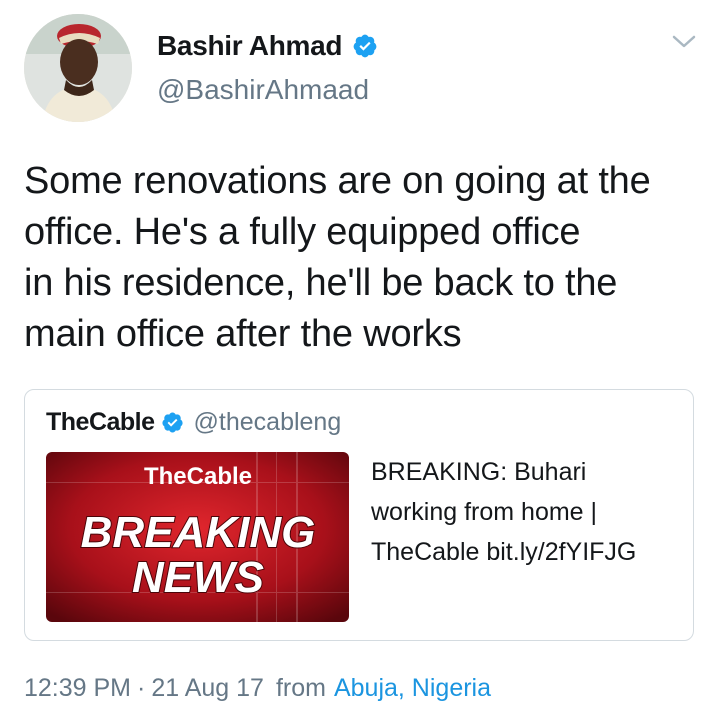  What do you see at coordinates (207, 688) in the screenshot?
I see `tweet-date: 21 Aug 17` at bounding box center [207, 688].